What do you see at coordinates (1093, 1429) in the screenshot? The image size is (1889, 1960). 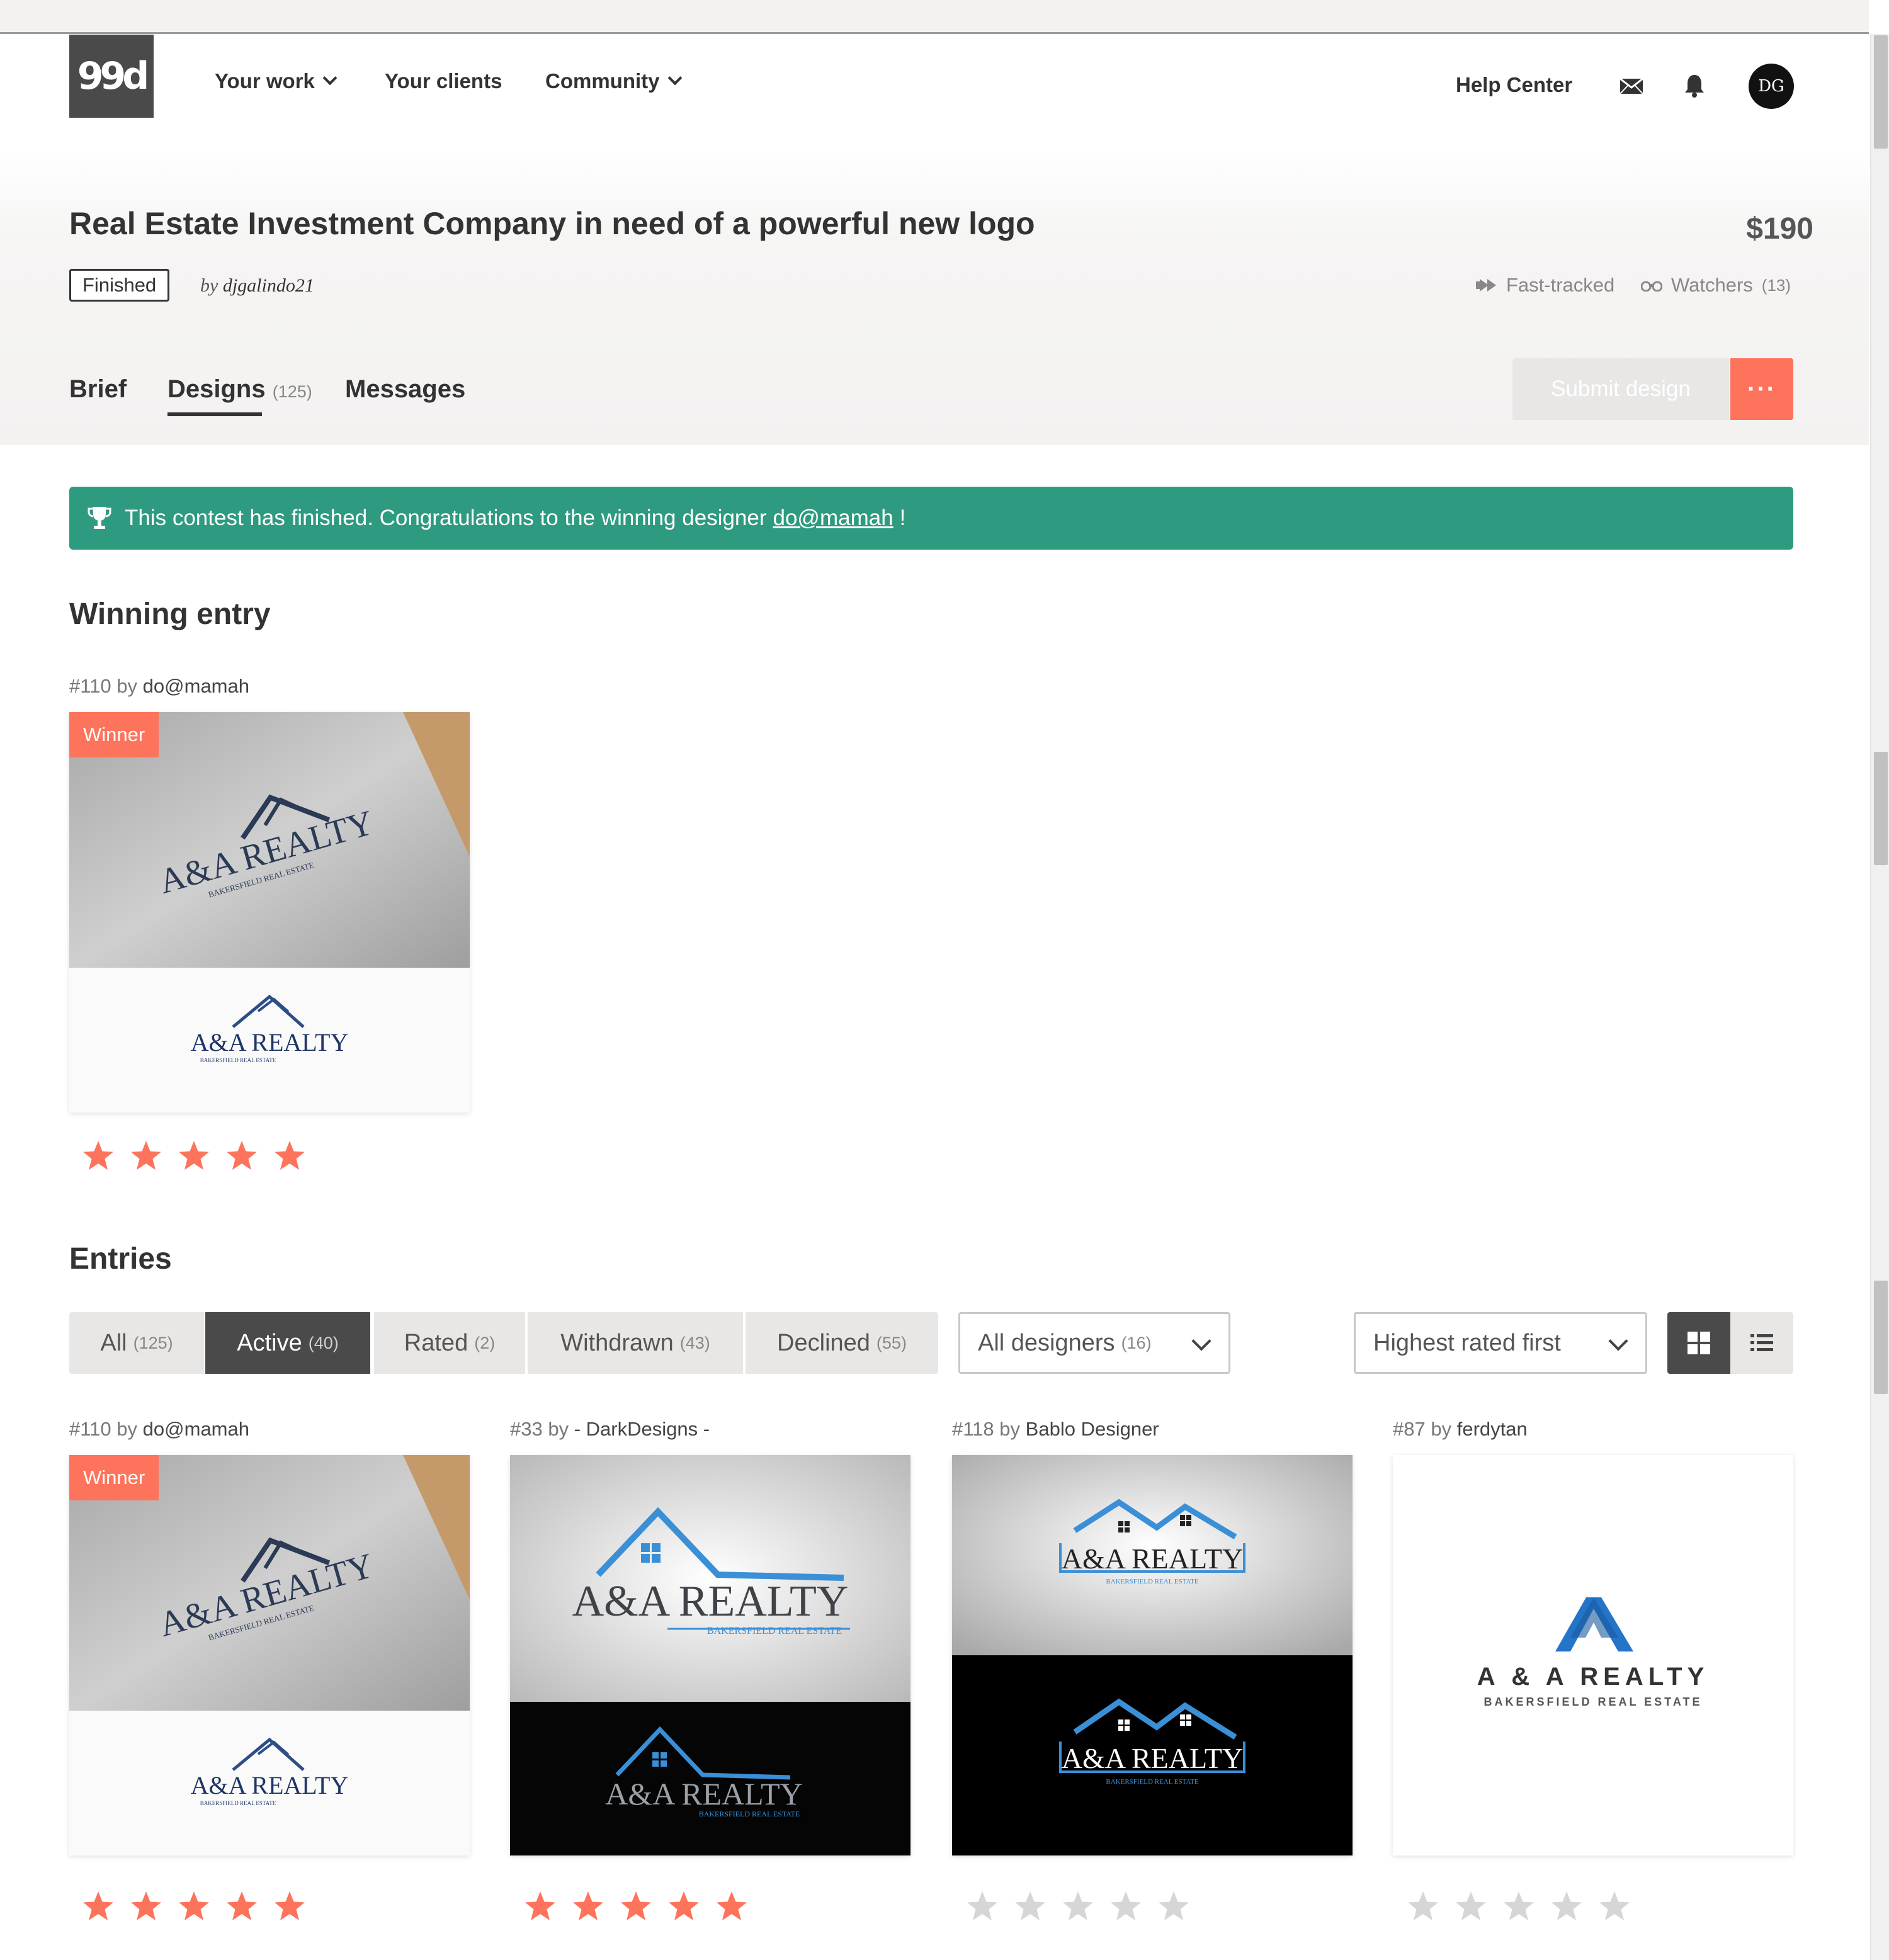 I see `entry-designer: Bablo Designer` at bounding box center [1093, 1429].